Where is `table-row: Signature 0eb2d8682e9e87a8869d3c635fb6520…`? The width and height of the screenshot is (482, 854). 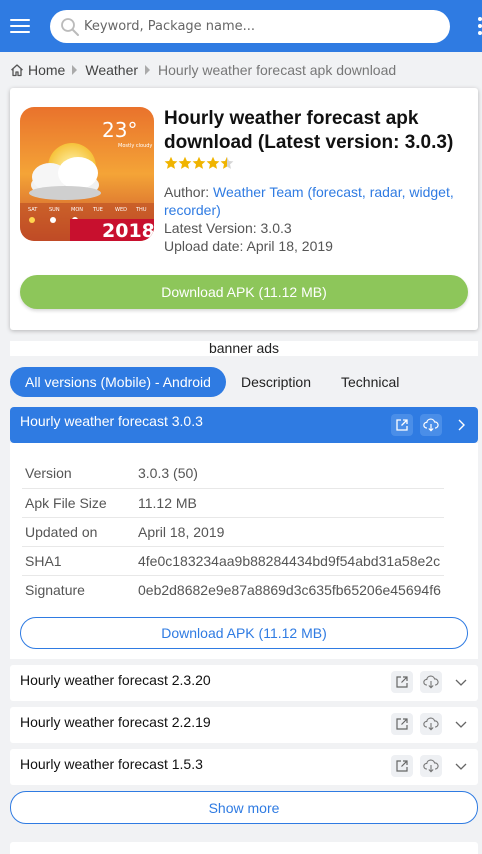
table-row: Signature 0eb2d8682e9e87a8869d3c635fb6520… is located at coordinates (233, 589).